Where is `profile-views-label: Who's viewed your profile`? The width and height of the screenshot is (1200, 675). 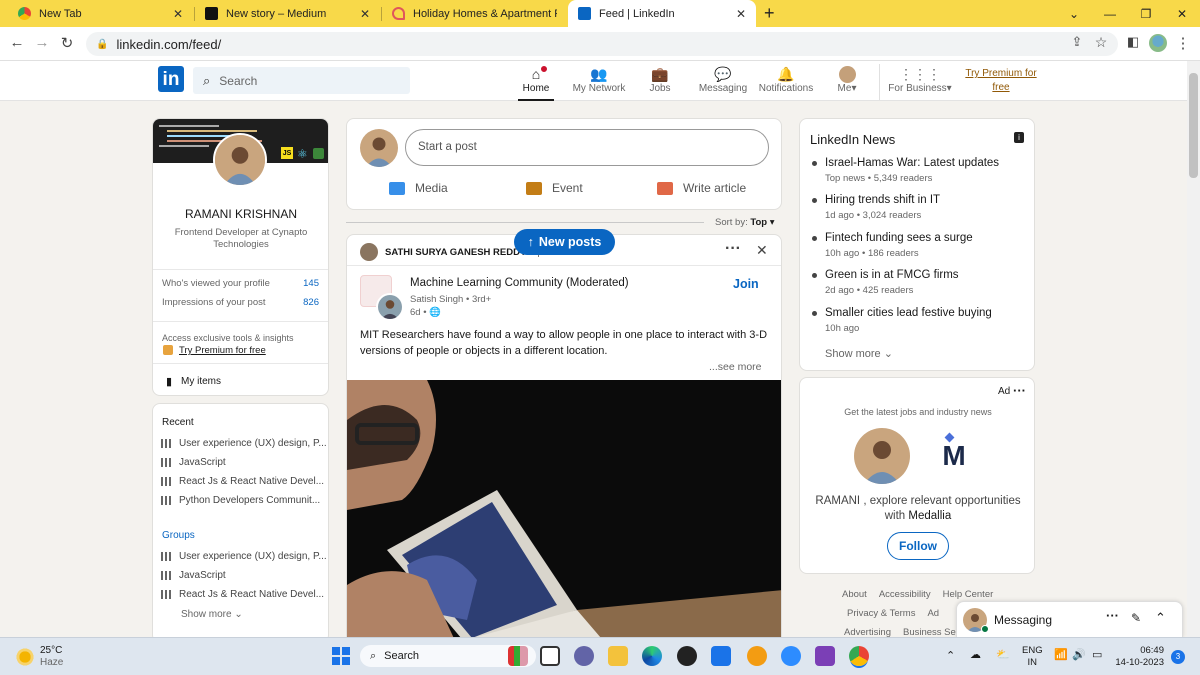
profile-views-label: Who's viewed your profile is located at coordinates (216, 283).